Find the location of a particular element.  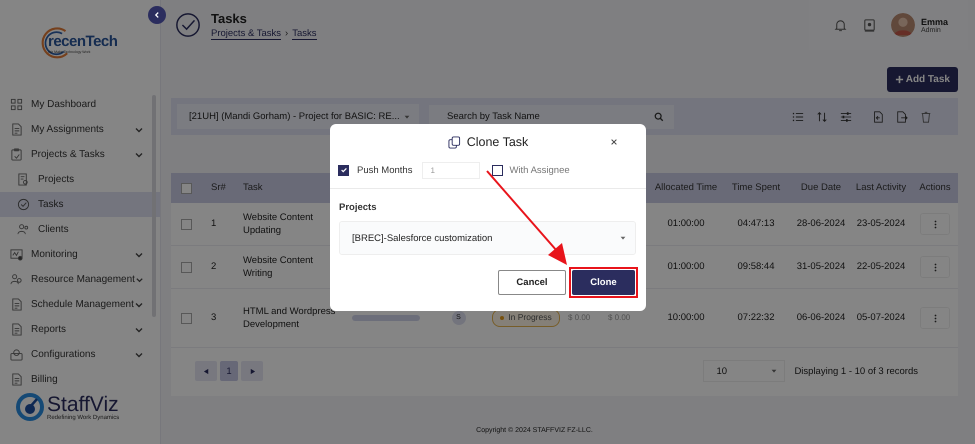

export-icon is located at coordinates (902, 116).